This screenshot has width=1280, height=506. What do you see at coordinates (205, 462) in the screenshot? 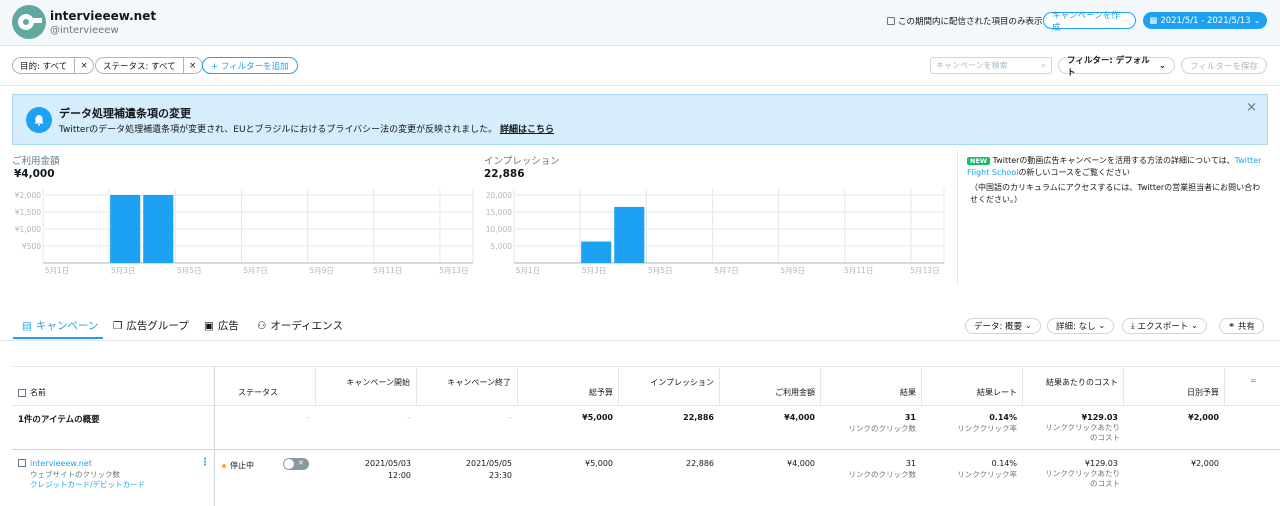
I see `more-options-icon: ⋮` at bounding box center [205, 462].